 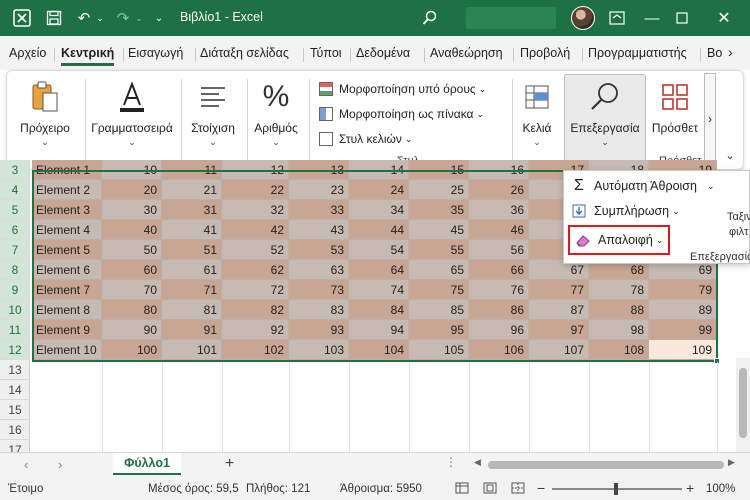 What do you see at coordinates (319, 290) in the screenshot?
I see `value-cell: 73` at bounding box center [319, 290].